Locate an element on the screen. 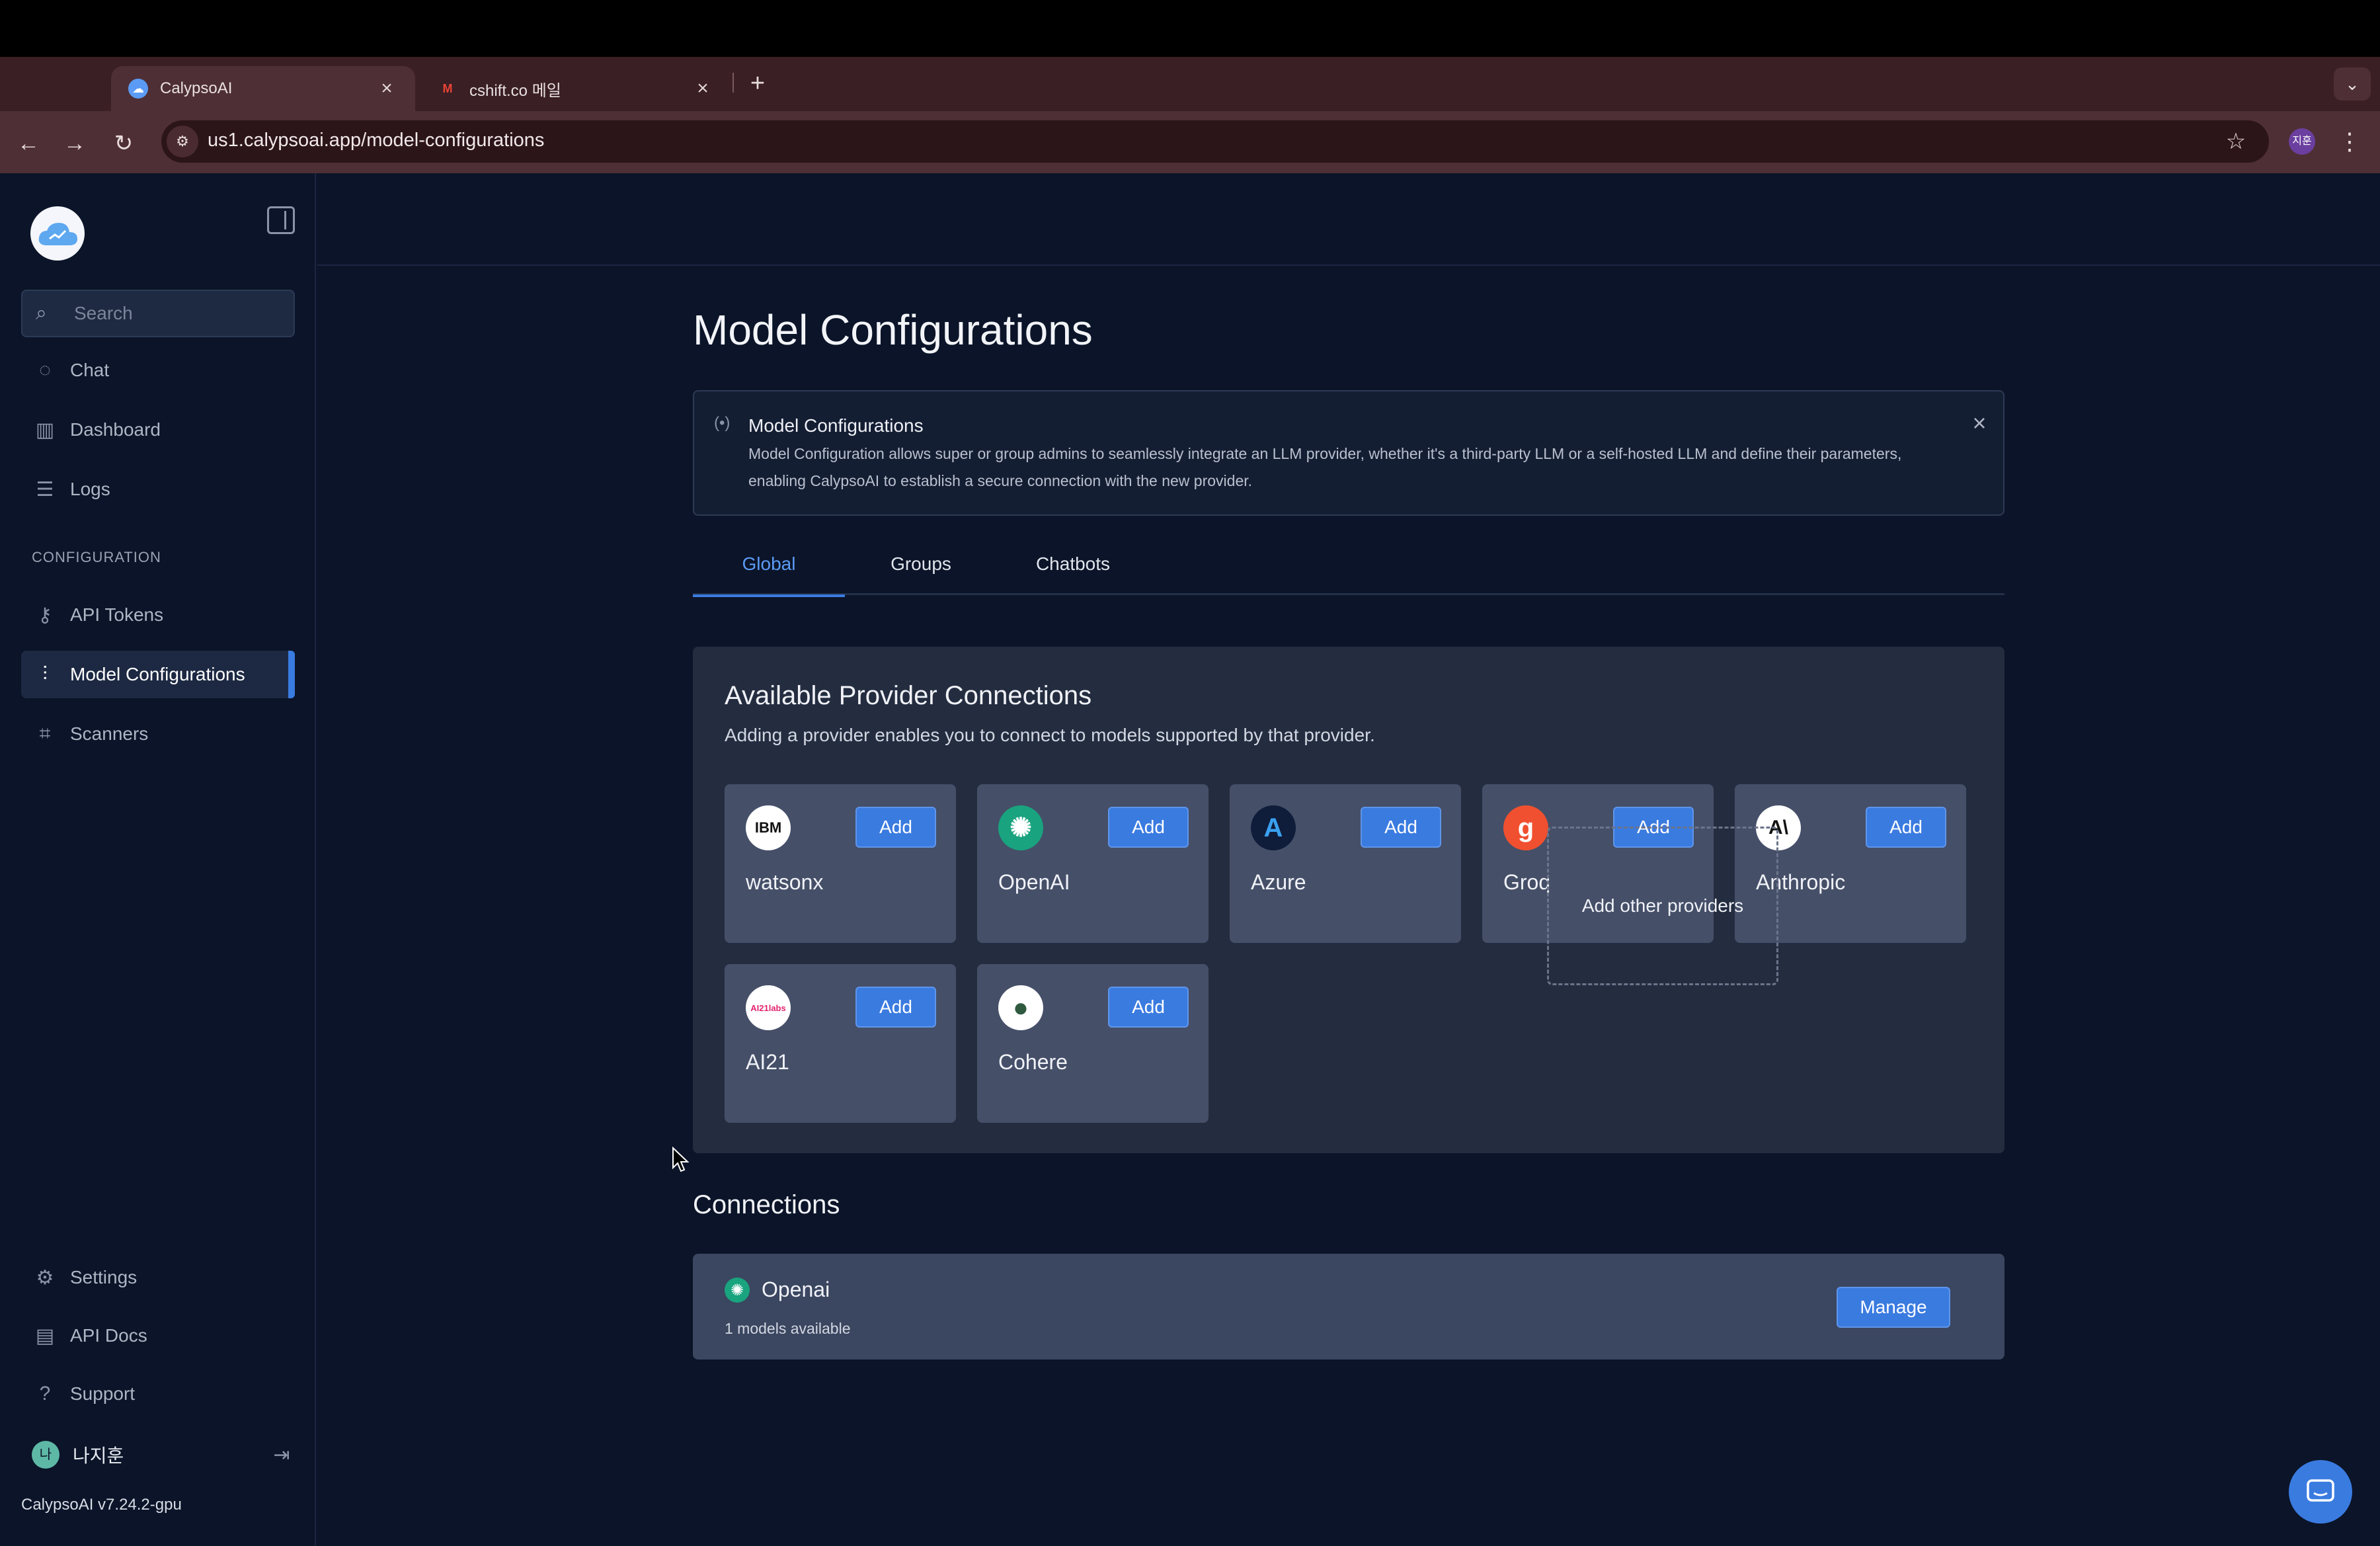 Image resolution: width=2380 pixels, height=1546 pixels. sidebar-item-chat: ◌ Chat is located at coordinates (158, 370).